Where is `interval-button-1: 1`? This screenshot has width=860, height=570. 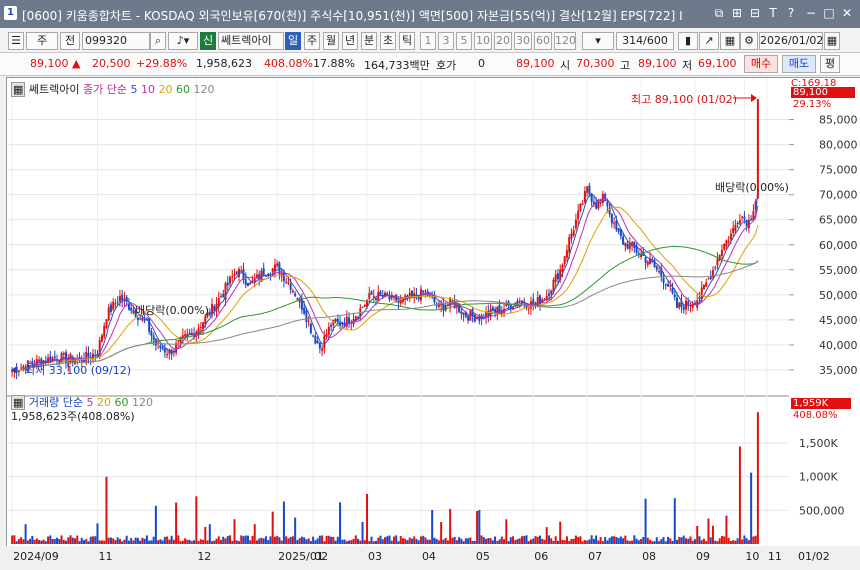 interval-button-1: 1 is located at coordinates (428, 41).